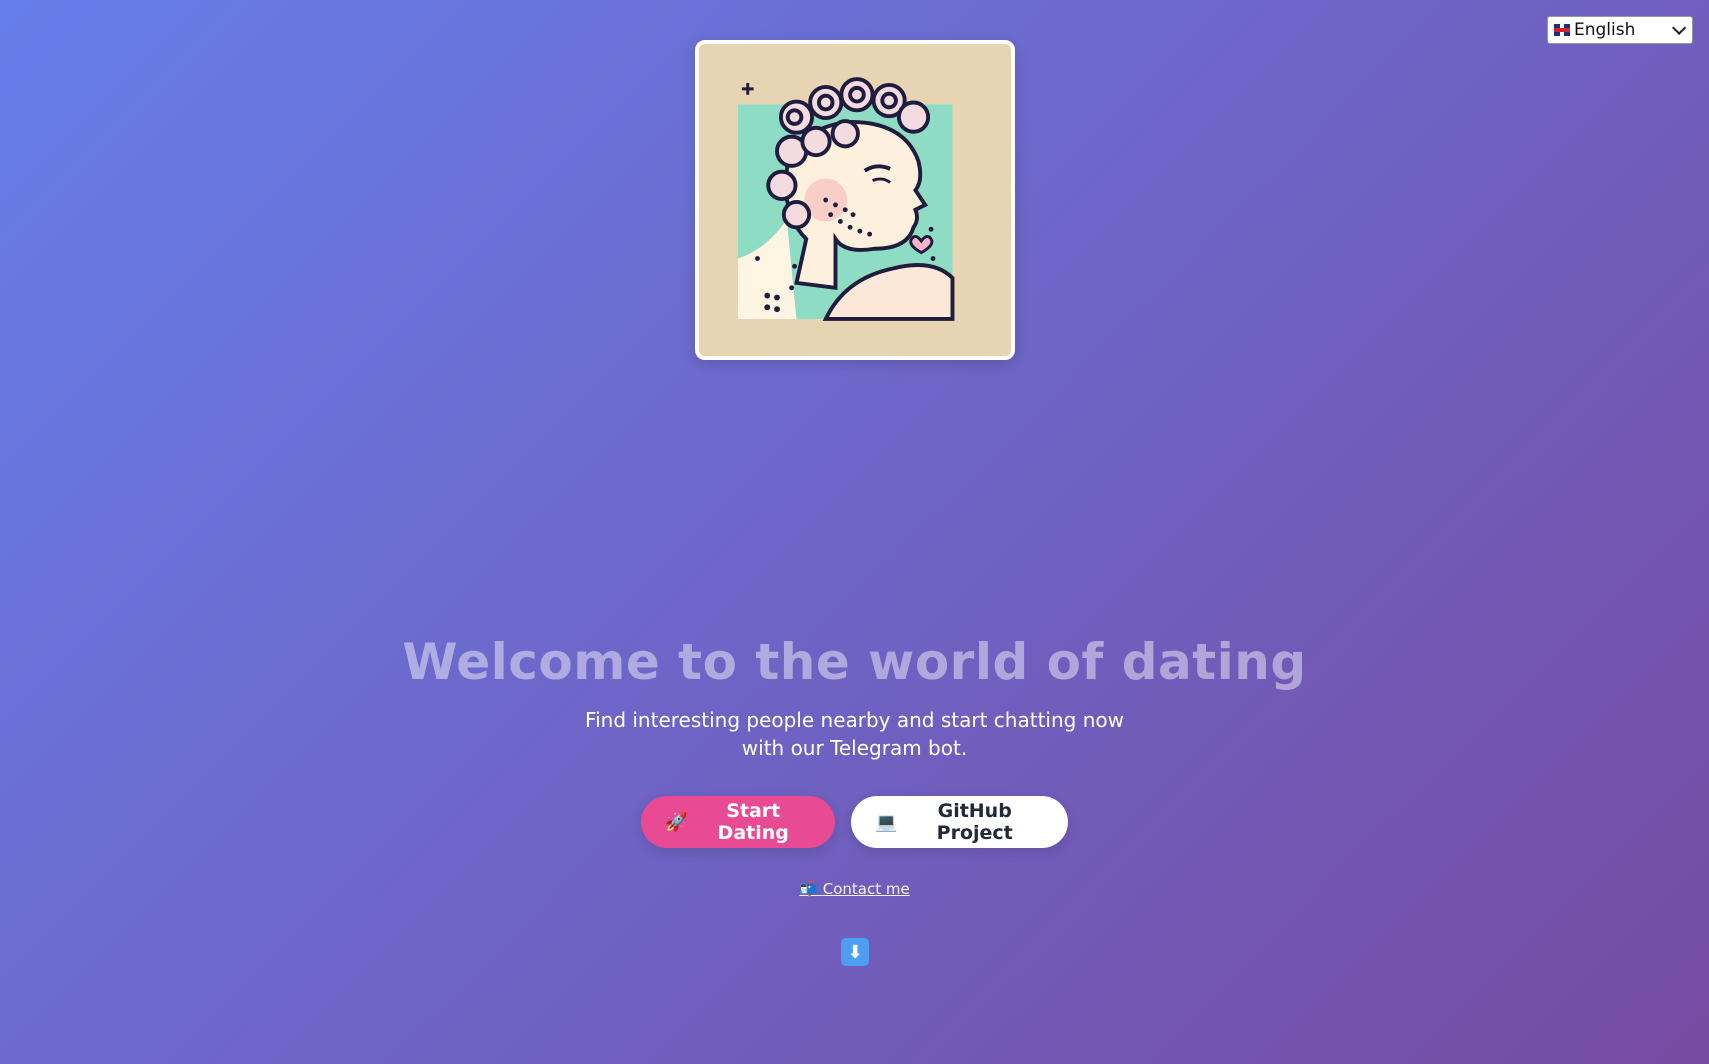 Image resolution: width=1709 pixels, height=1064 pixels. I want to click on down-arrow-icon: ⬇, so click(855, 952).